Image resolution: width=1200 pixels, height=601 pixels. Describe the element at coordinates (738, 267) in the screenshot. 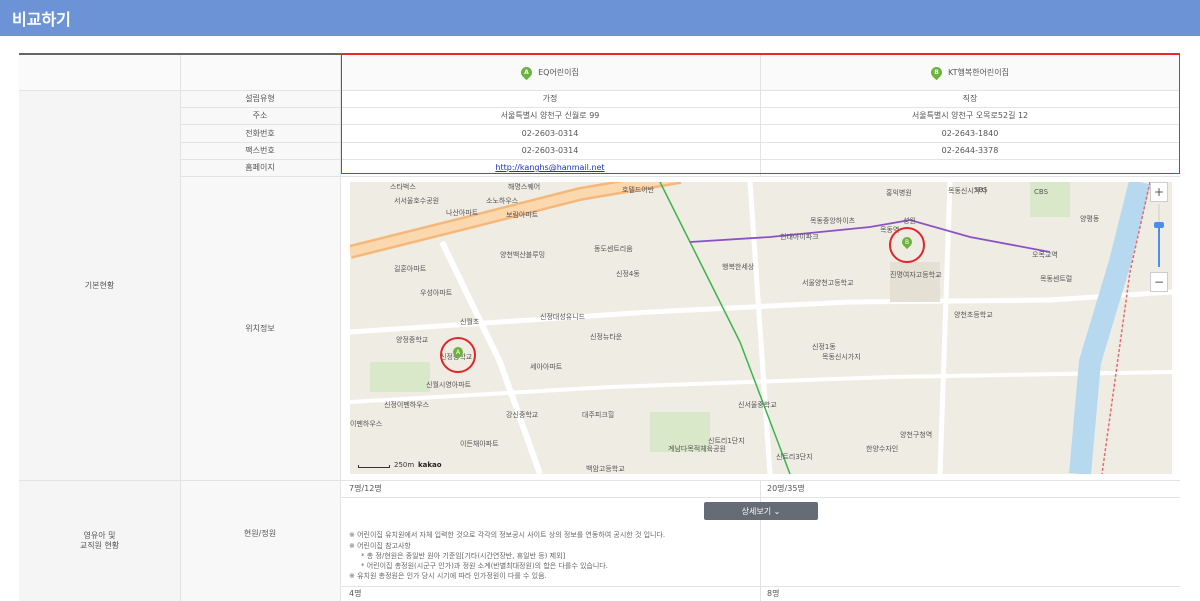

I see `map-label: 행복한세상` at that location.